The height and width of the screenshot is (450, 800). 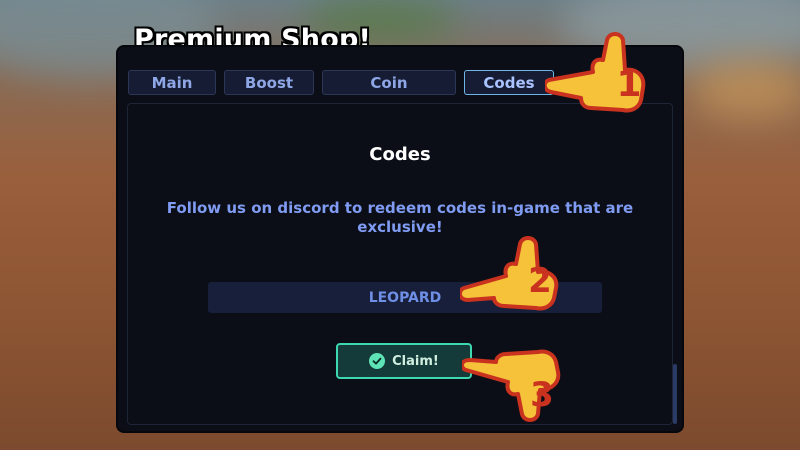 What do you see at coordinates (509, 82) in the screenshot?
I see `tab-codes: Codes` at bounding box center [509, 82].